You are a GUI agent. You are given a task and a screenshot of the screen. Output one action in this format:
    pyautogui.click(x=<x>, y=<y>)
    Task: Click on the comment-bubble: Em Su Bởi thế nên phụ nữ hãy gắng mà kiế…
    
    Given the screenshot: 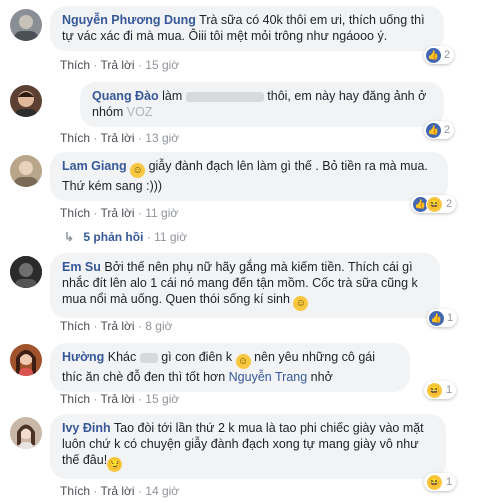 What is the action you would take?
    pyautogui.click(x=245, y=285)
    